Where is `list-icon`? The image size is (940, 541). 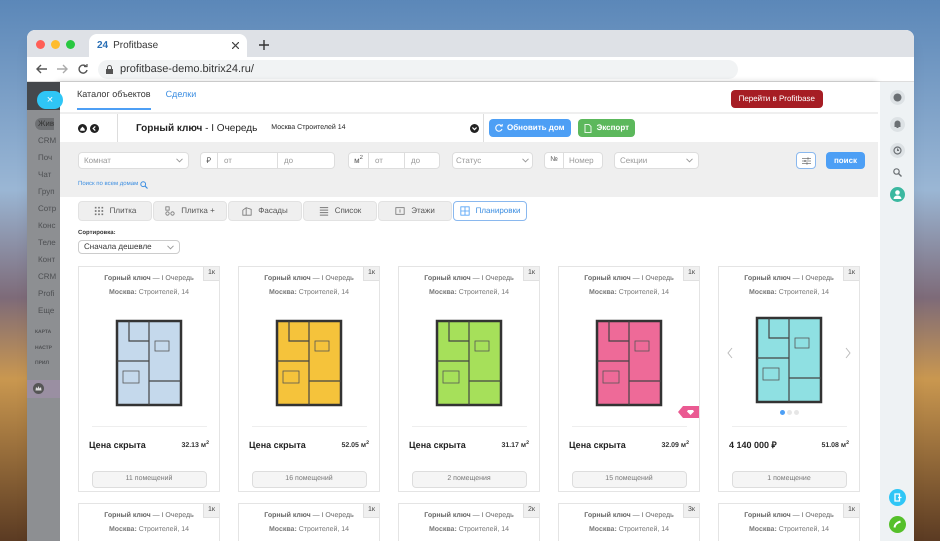
list-icon is located at coordinates (323, 211).